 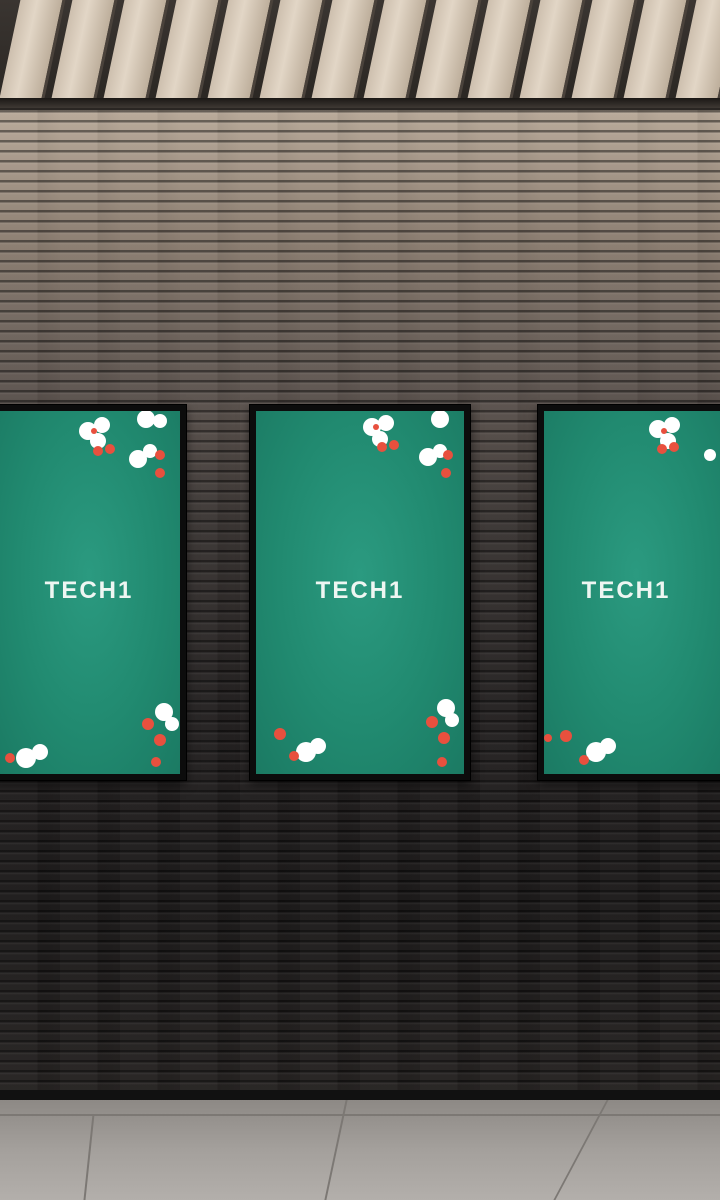 I want to click on slatted-ceiling, so click(x=360, y=54).